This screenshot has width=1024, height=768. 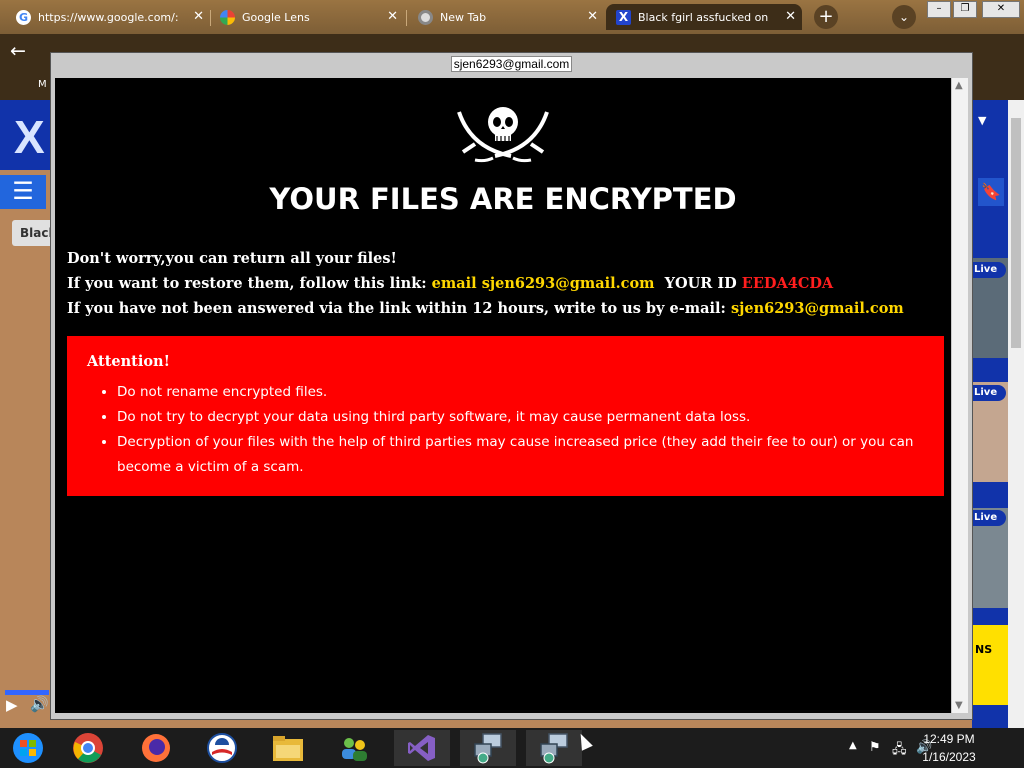 I want to click on tab-x-site: X Black fgirl assfucked on ✕, so click(x=704, y=17).